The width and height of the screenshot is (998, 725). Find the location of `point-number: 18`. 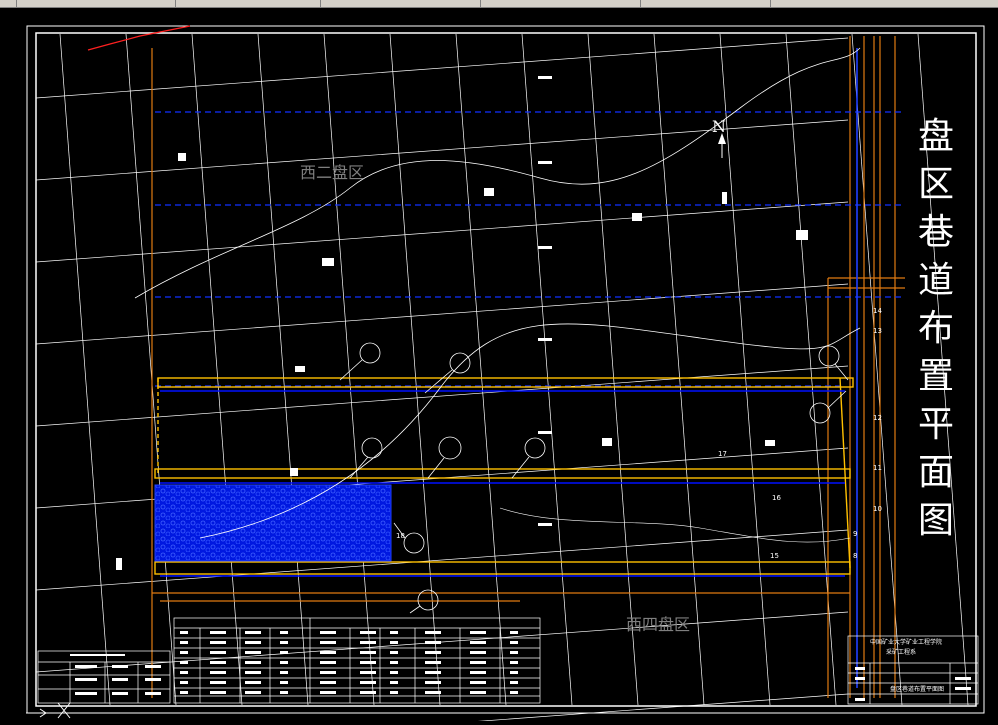

point-number: 18 is located at coordinates (400, 536).